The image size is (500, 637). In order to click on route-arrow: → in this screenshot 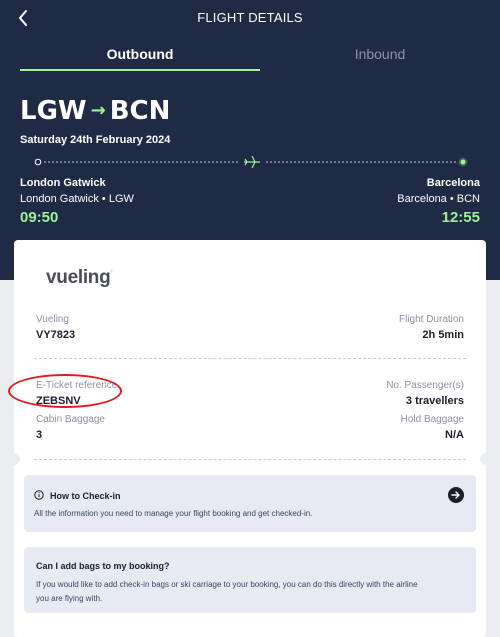, I will do `click(98, 110)`.